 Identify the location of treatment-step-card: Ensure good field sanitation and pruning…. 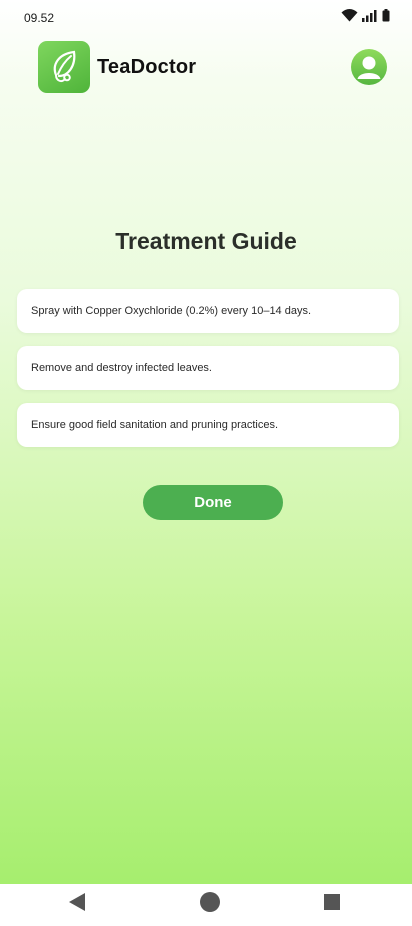
(208, 425).